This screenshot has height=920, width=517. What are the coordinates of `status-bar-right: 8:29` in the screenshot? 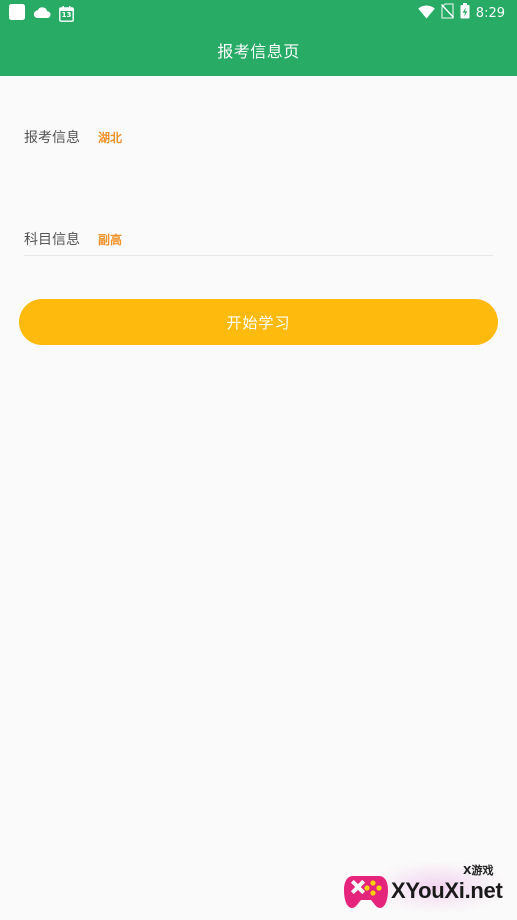 It's located at (461, 13).